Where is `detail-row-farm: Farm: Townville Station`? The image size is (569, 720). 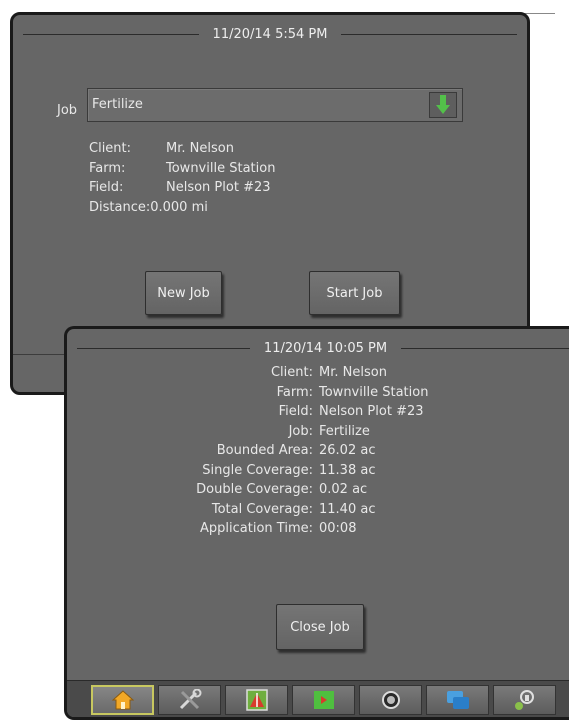 detail-row-farm: Farm: Townville Station is located at coordinates (182, 169).